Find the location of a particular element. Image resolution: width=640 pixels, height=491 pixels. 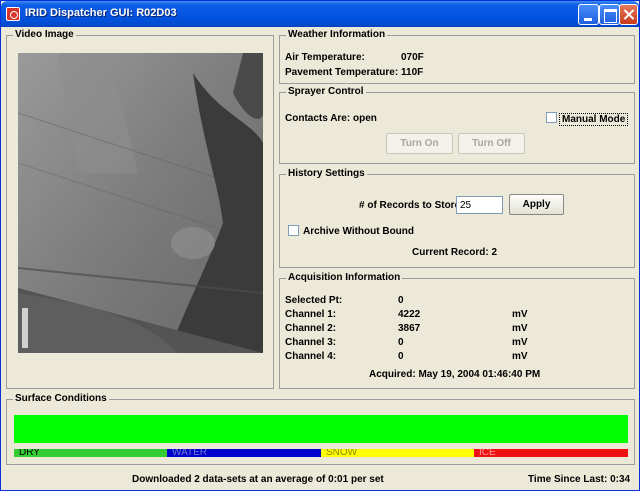

records-to-store-label: # of Records to Store: is located at coordinates (411, 205).